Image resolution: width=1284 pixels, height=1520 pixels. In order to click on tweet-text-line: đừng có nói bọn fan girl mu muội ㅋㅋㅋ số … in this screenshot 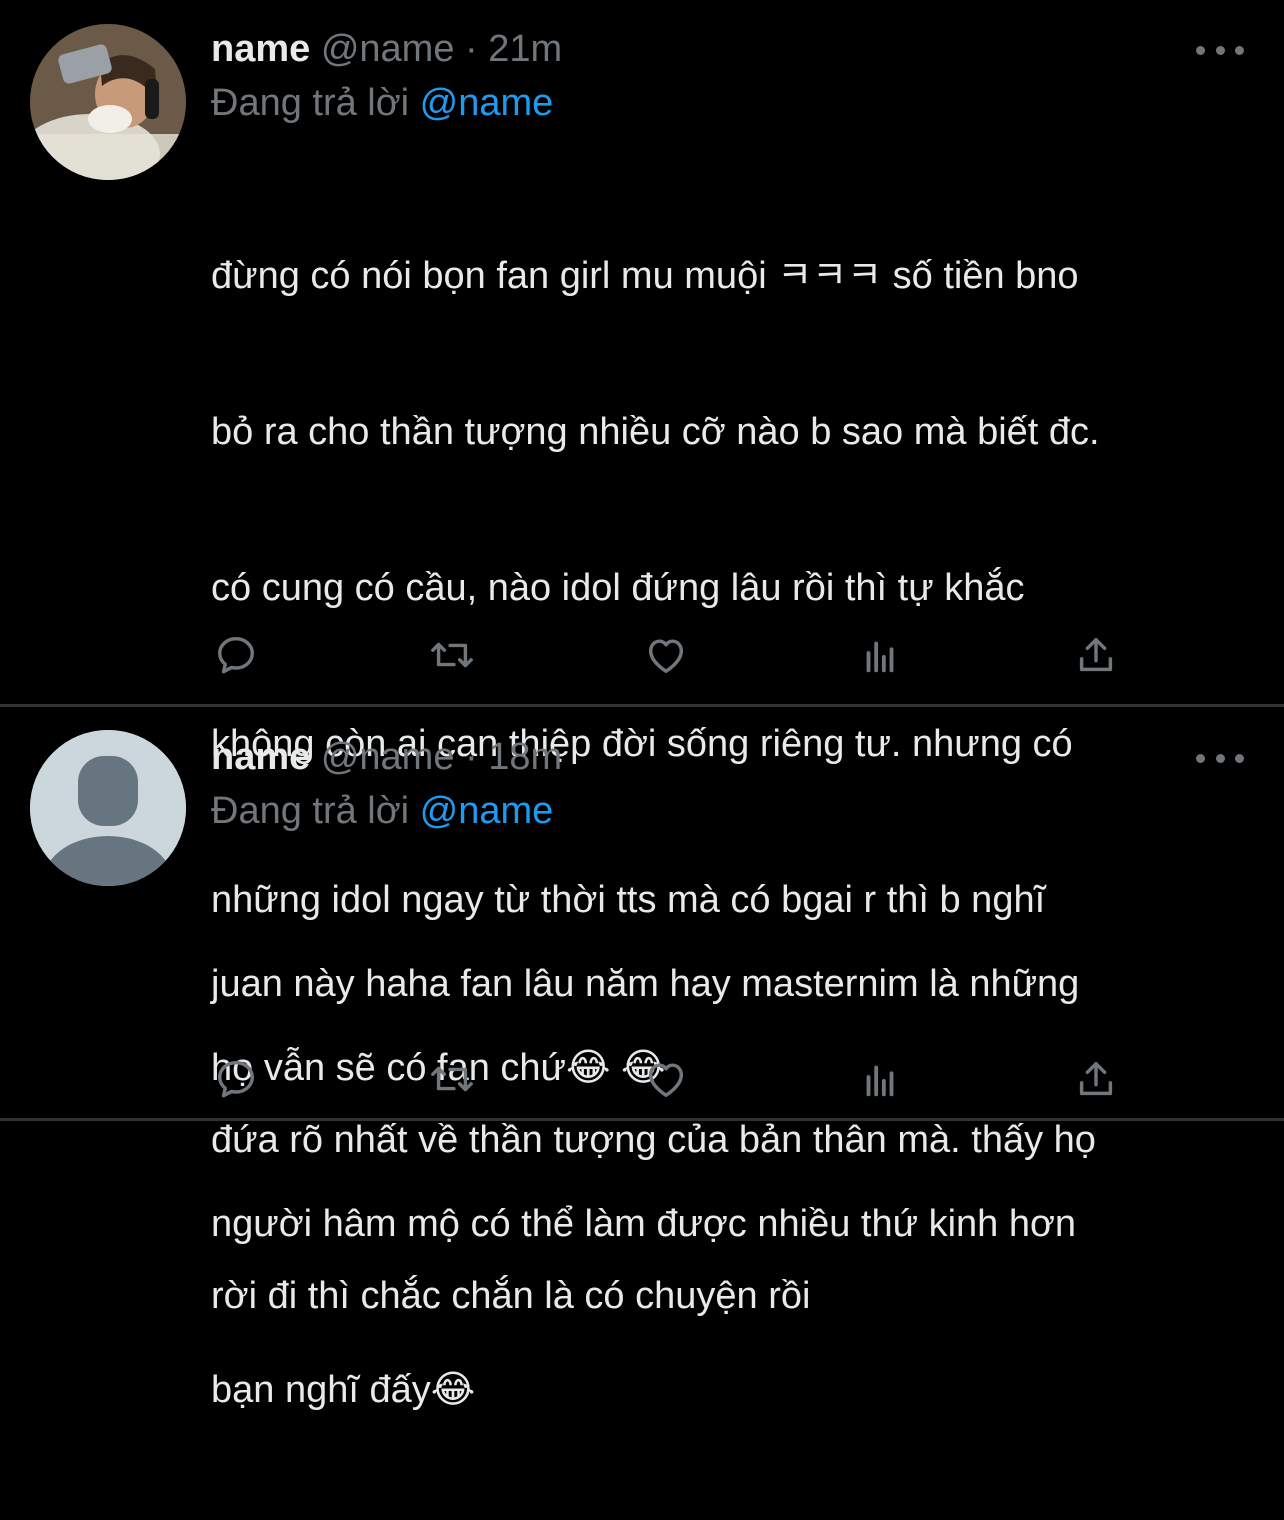, I will do `click(645, 276)`.